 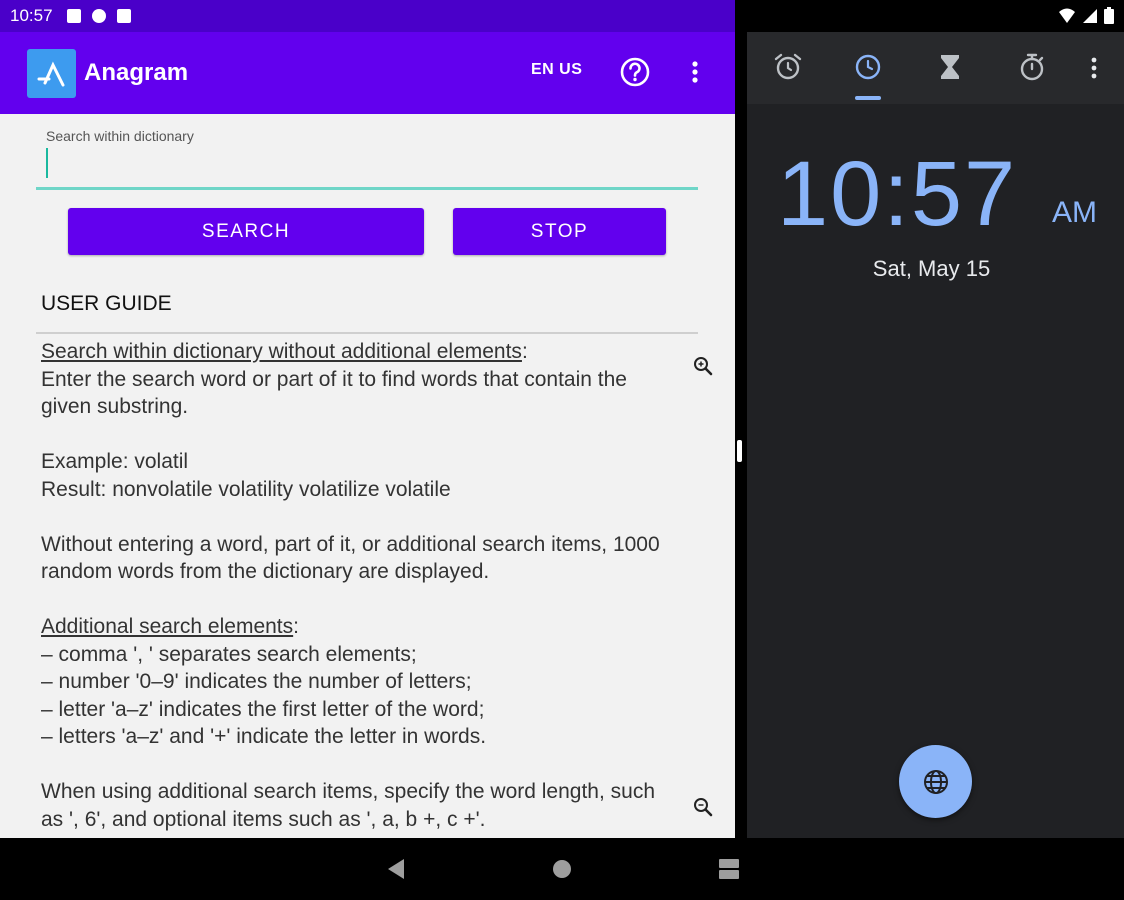 What do you see at coordinates (703, 366) in the screenshot?
I see `zoom-in-icon` at bounding box center [703, 366].